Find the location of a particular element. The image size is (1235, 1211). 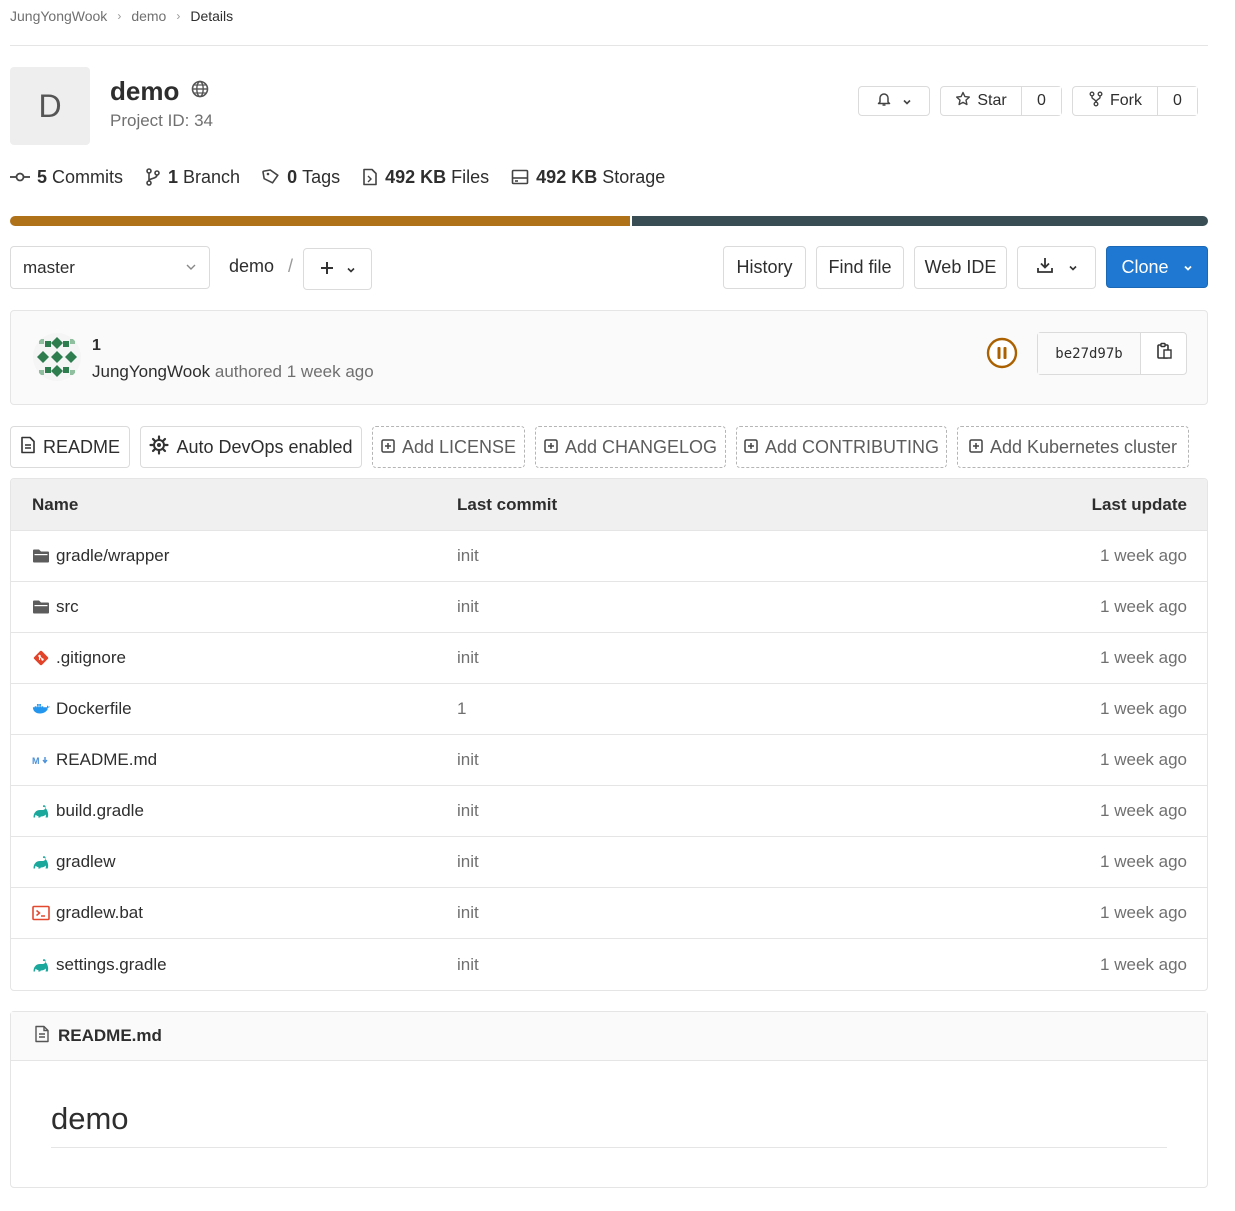

table-row: build.gradle init 1 week ago is located at coordinates (609, 811).